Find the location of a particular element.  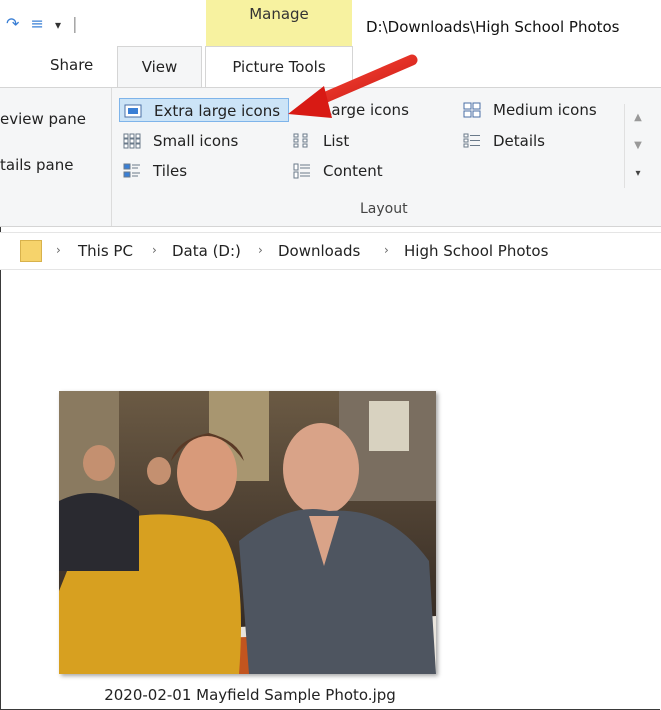

annotation-arrow is located at coordinates (353, 86).